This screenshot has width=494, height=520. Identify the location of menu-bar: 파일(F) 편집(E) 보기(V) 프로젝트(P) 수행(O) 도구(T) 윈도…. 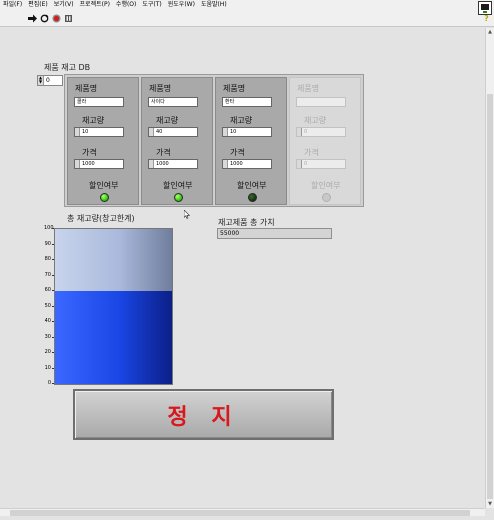
(247, 5).